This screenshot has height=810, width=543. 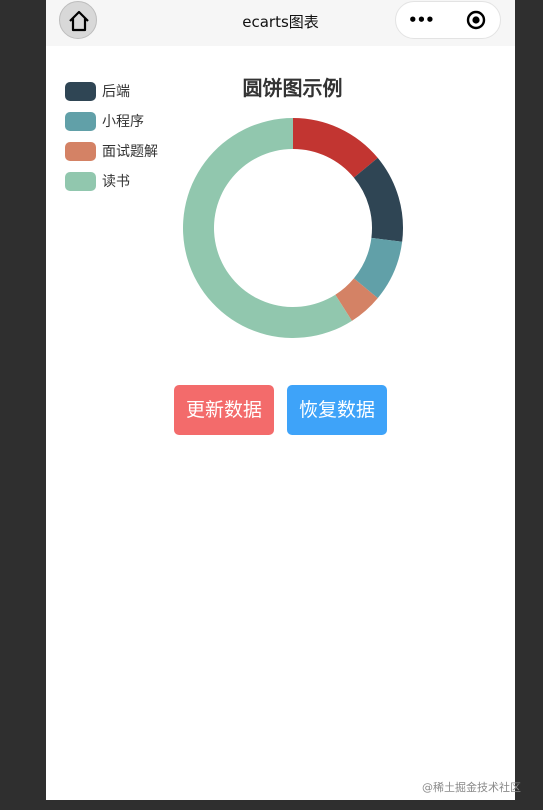 What do you see at coordinates (471, 787) in the screenshot?
I see `watermark: @稀土掘金技术社区` at bounding box center [471, 787].